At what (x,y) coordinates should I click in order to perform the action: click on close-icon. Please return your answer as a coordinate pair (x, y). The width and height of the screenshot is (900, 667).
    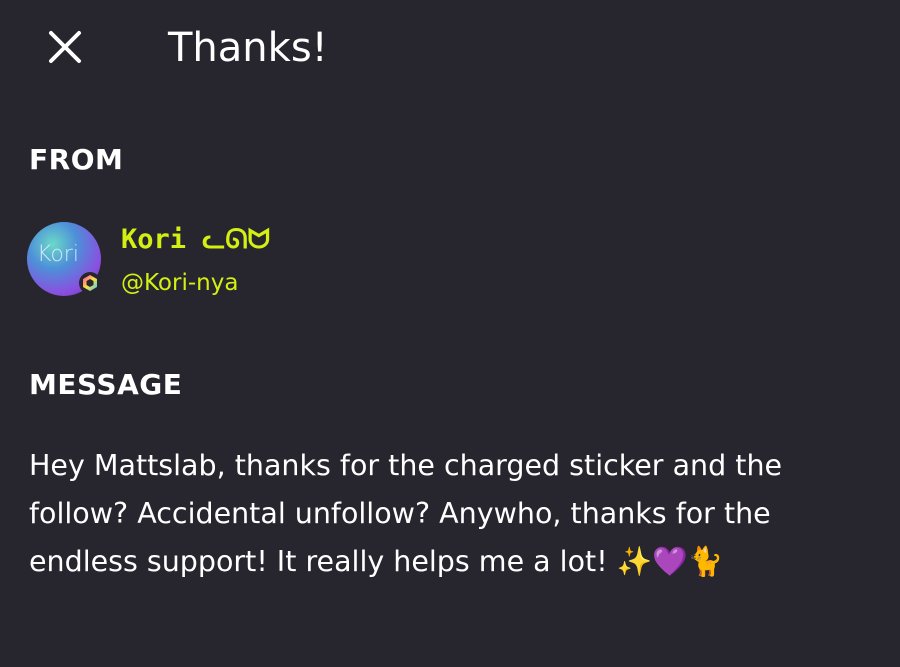
    Looking at the image, I should click on (65, 47).